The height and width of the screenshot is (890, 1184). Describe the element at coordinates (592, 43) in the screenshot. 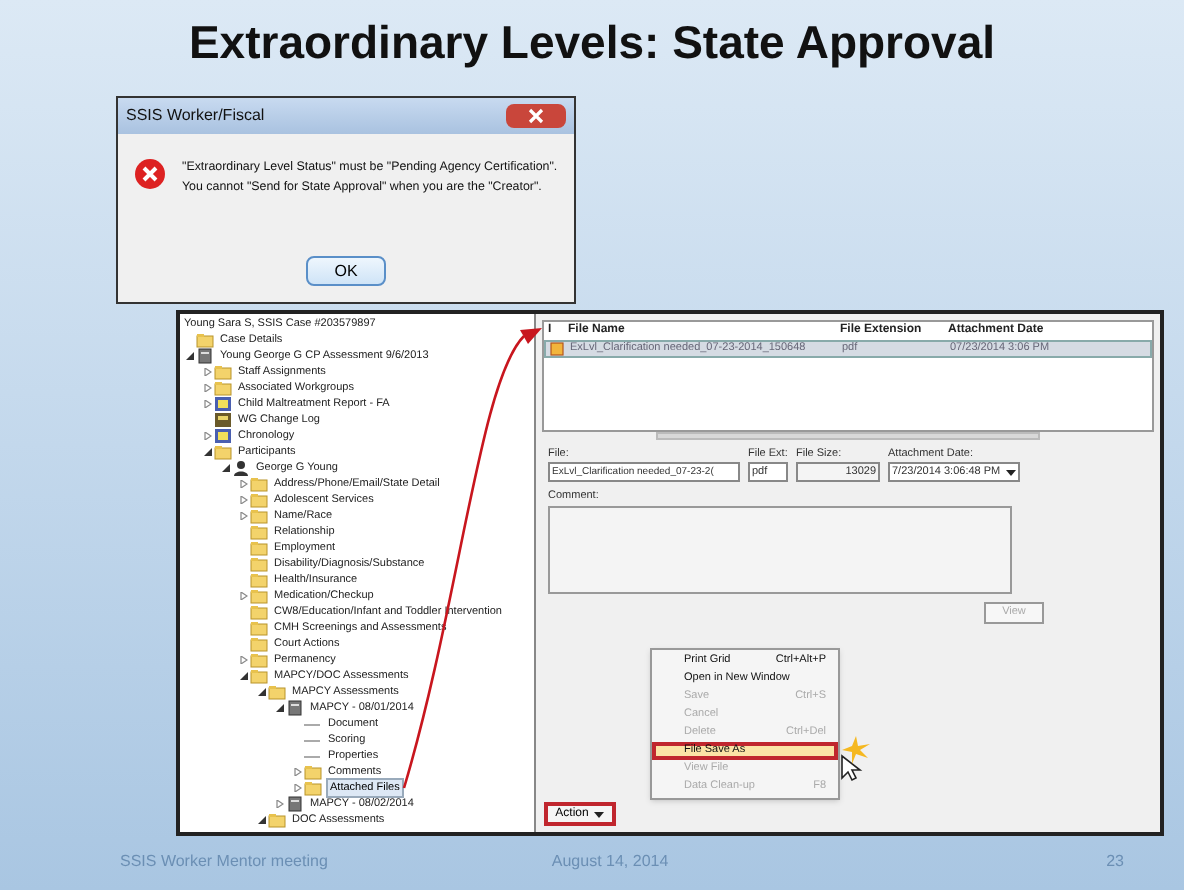

I see `slide-title: Extraordinary Levels: State Approval` at that location.